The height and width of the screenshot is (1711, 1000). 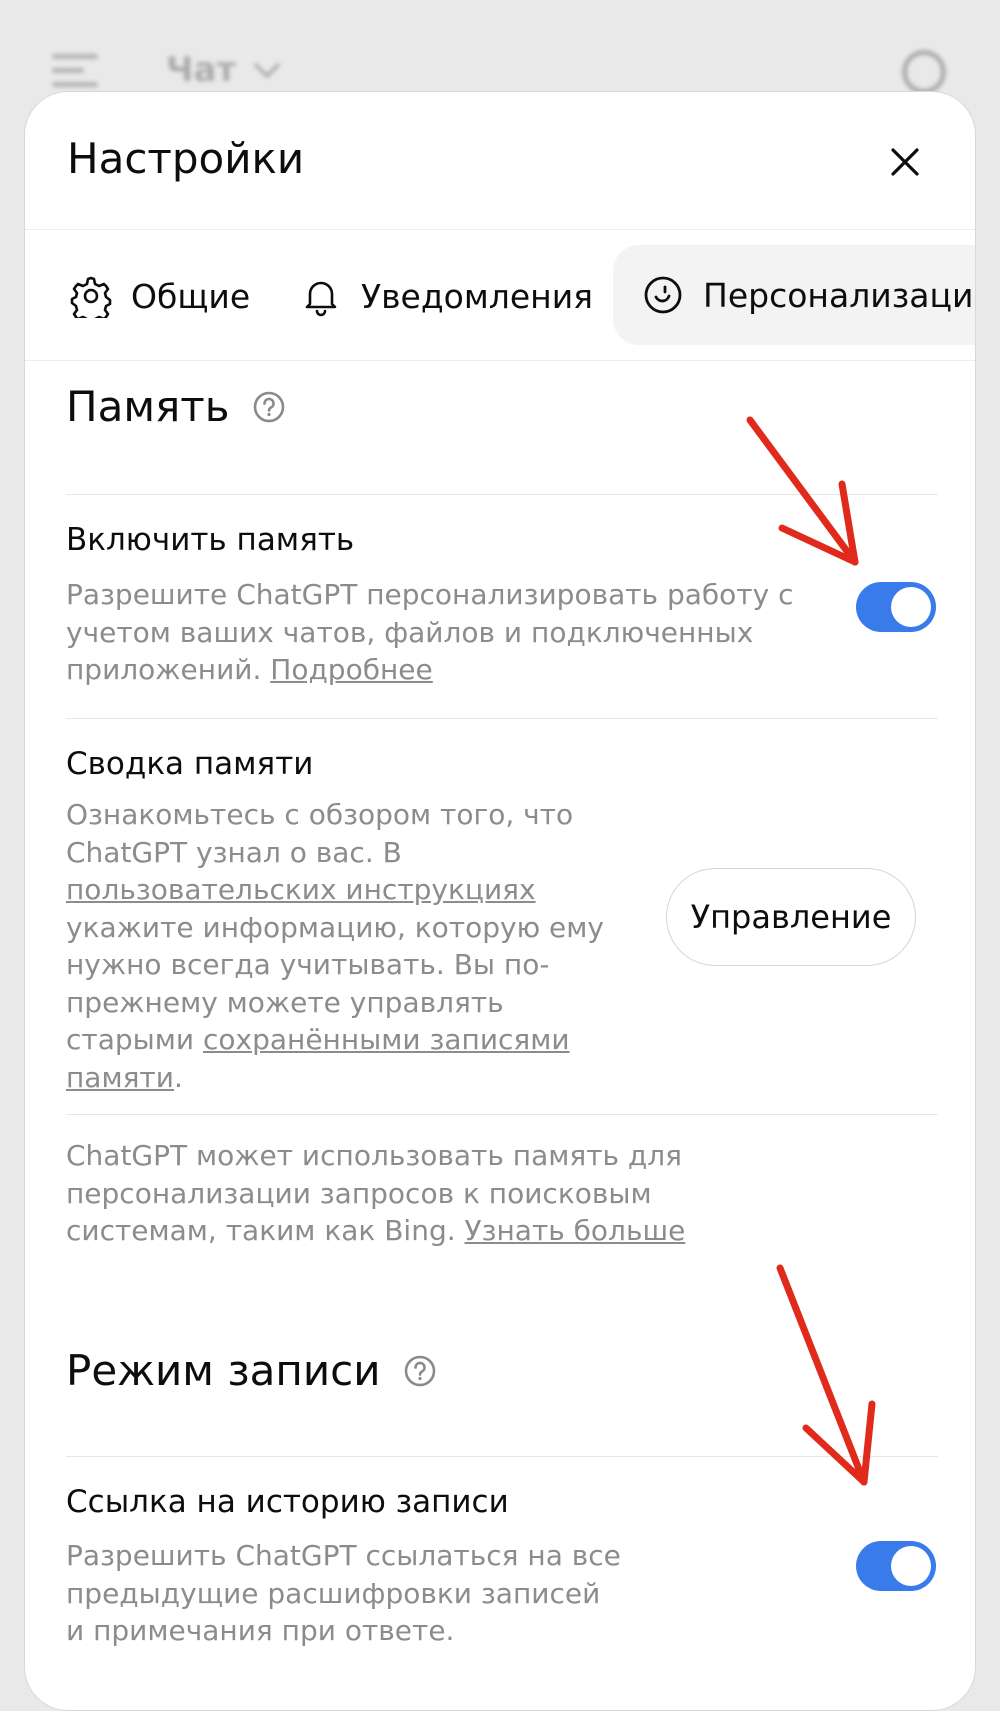 I want to click on learn-more-link: Подробнее, so click(x=351, y=669).